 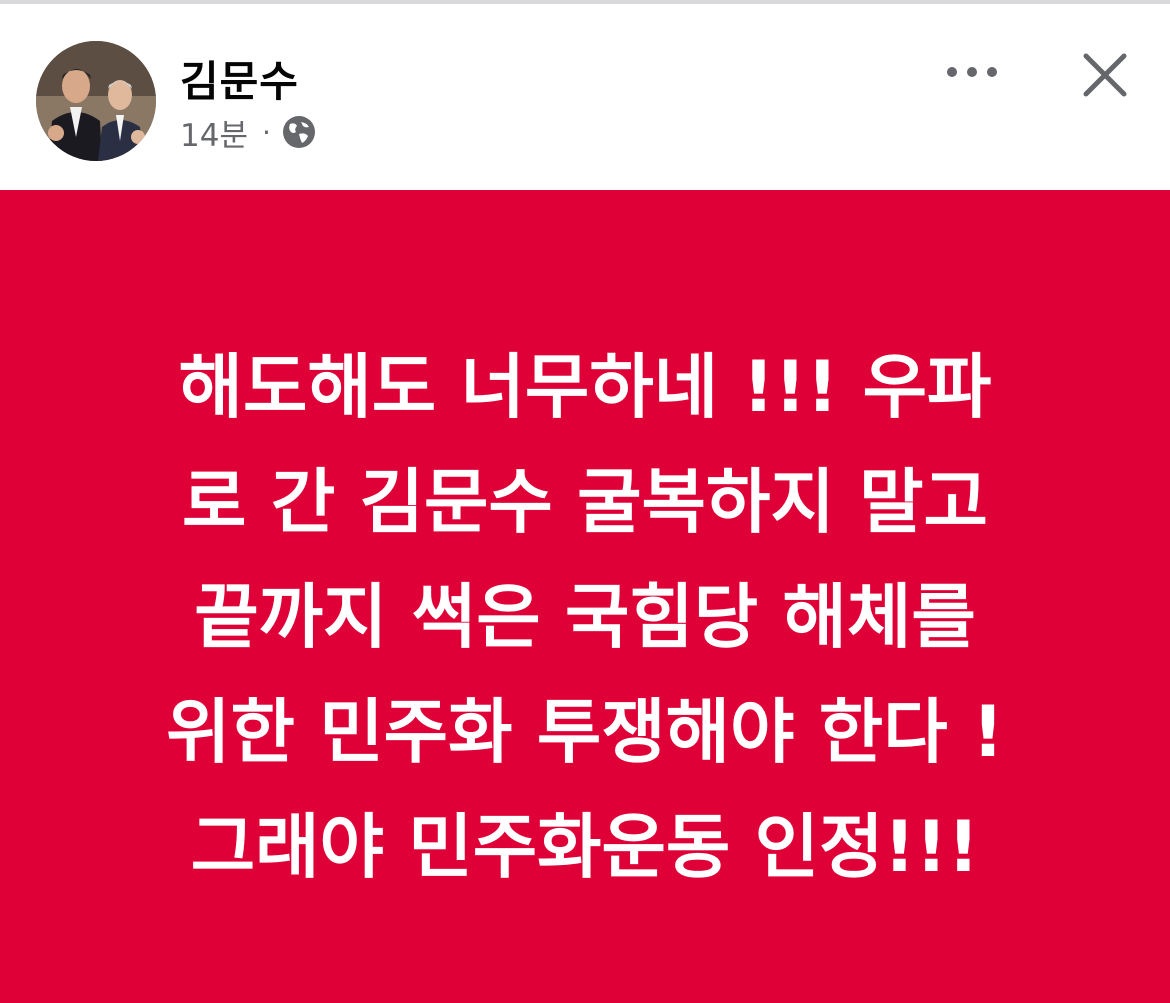 I want to click on close-button, so click(x=1105, y=75).